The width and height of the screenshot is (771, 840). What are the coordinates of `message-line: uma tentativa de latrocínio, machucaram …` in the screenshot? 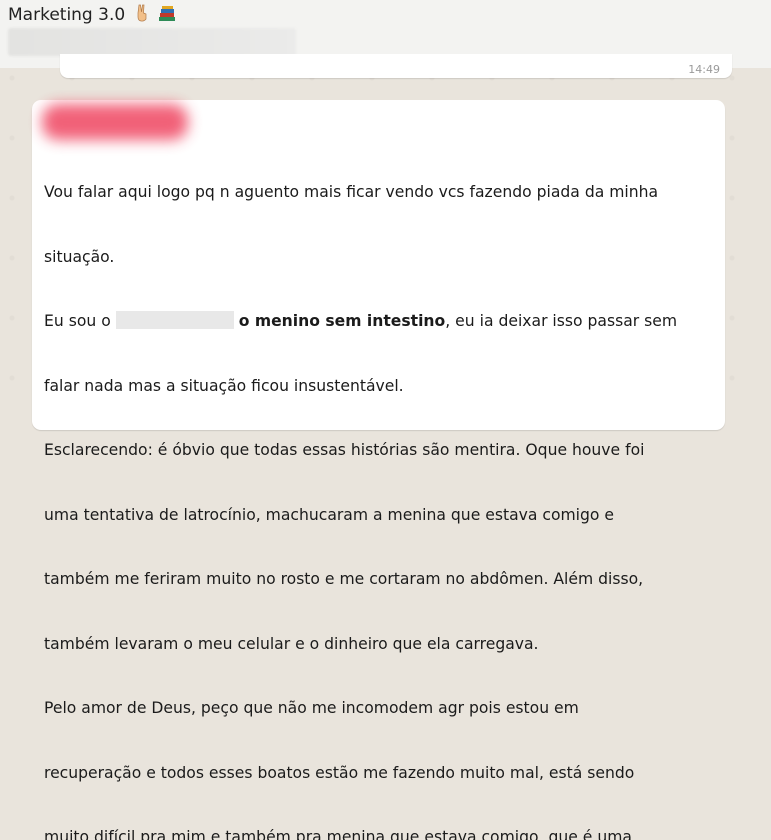 It's located at (329, 514).